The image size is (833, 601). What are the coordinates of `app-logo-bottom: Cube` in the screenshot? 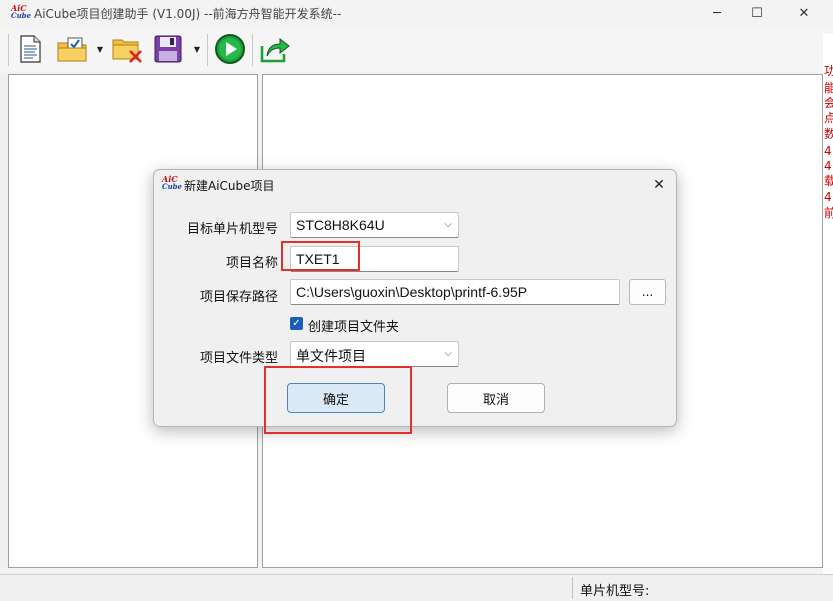 It's located at (21, 15).